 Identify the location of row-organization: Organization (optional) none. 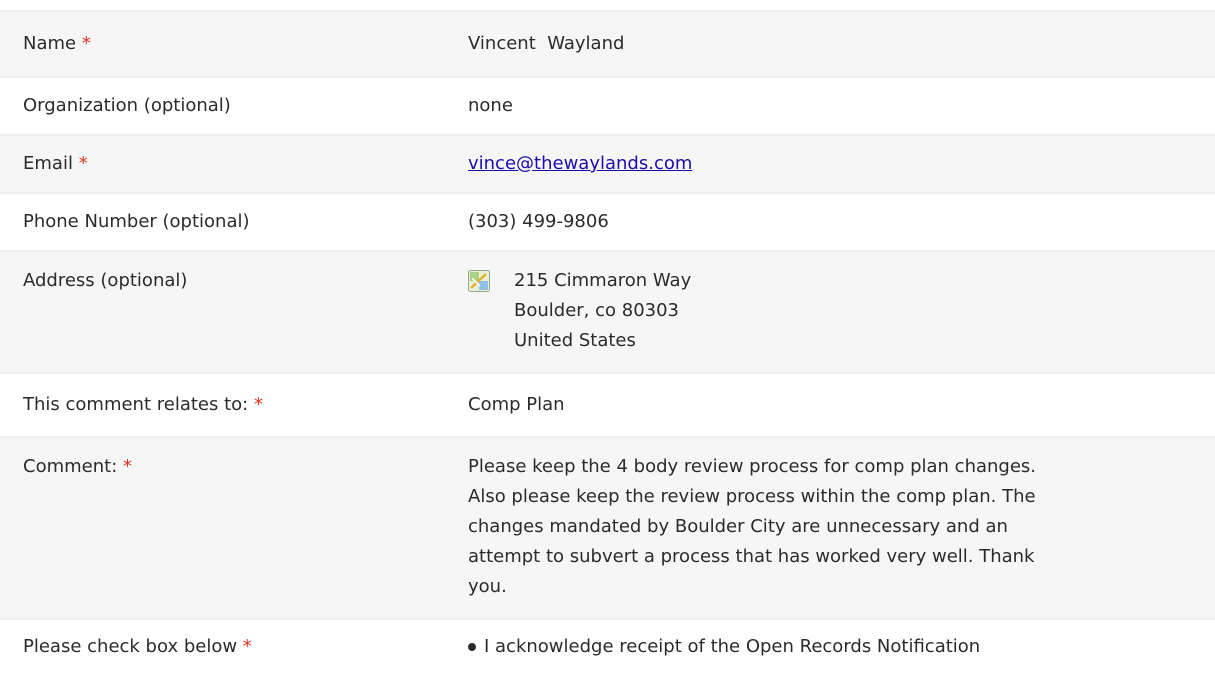
(607, 105).